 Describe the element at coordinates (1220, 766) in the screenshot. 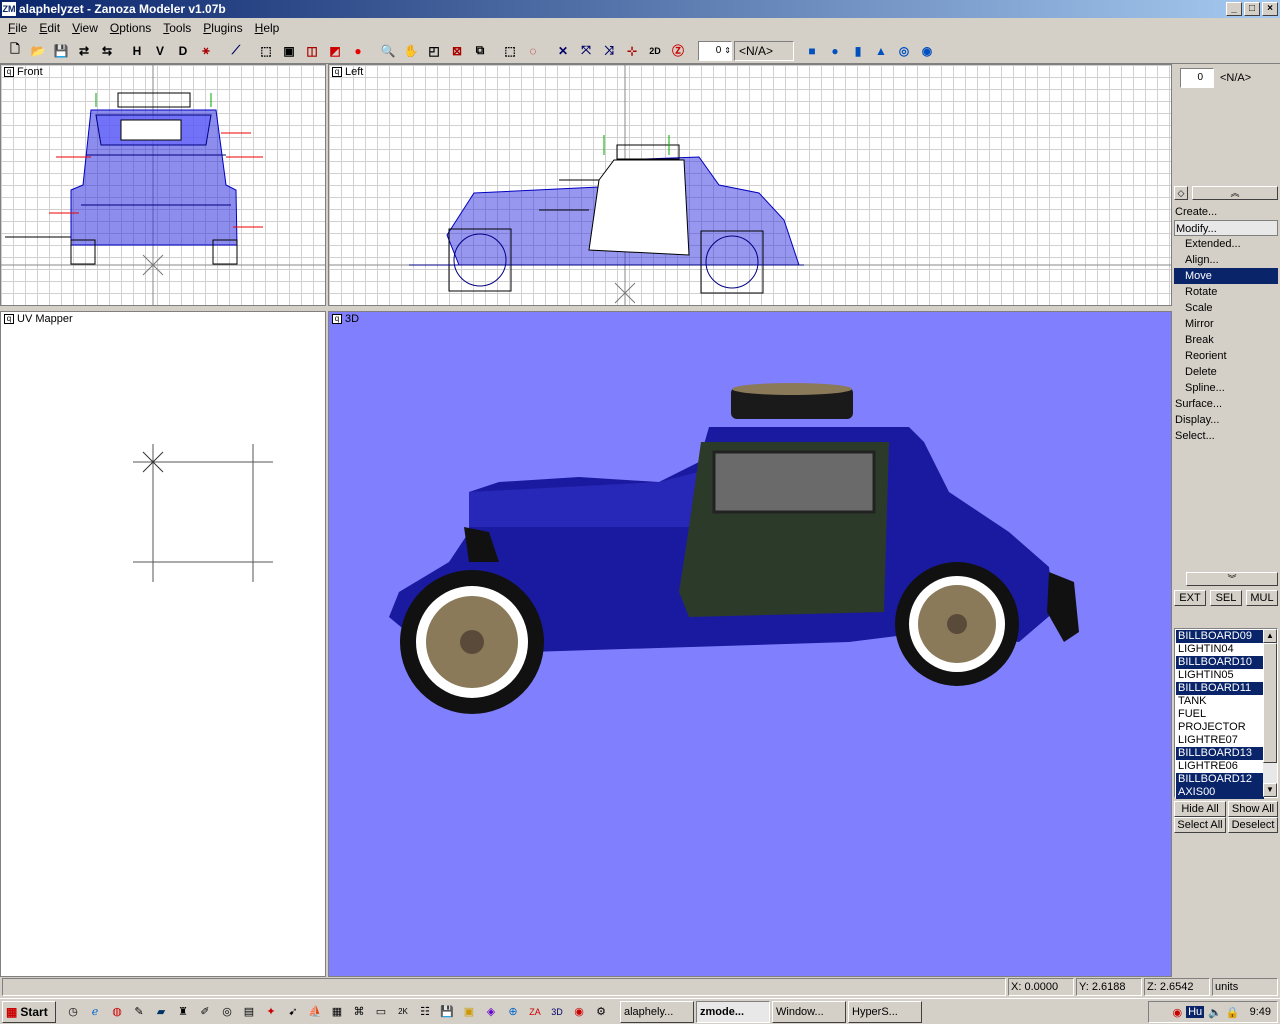

I see `object-list-item: LIGHTRE06` at that location.